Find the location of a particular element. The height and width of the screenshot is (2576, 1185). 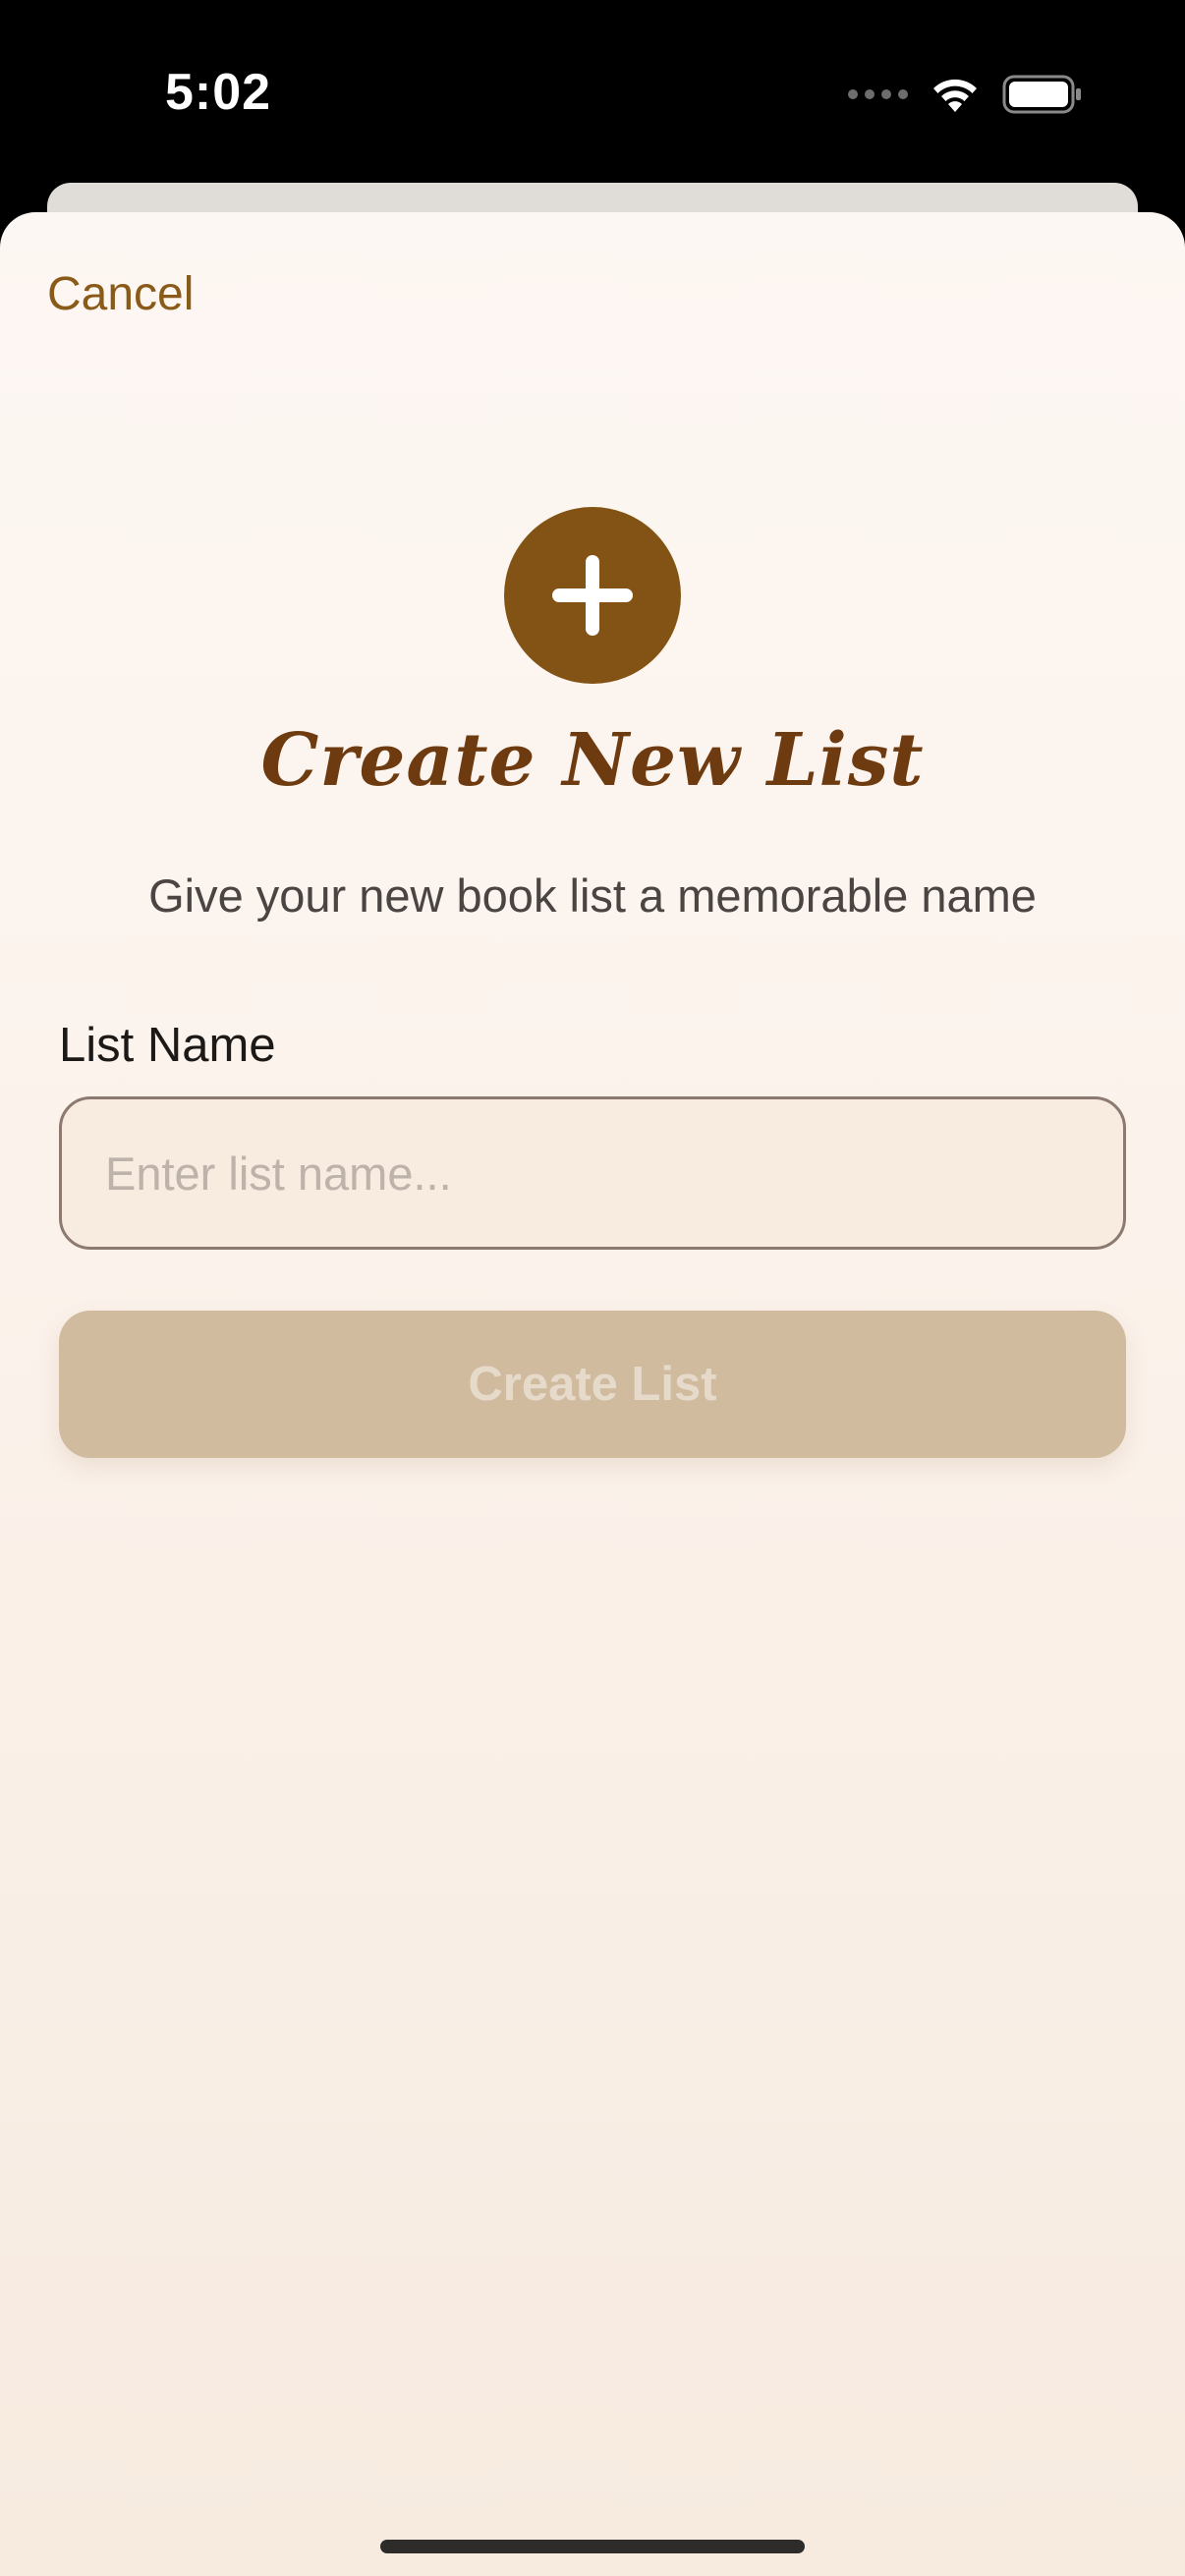

status-bar: 5:02 is located at coordinates (592, 93).